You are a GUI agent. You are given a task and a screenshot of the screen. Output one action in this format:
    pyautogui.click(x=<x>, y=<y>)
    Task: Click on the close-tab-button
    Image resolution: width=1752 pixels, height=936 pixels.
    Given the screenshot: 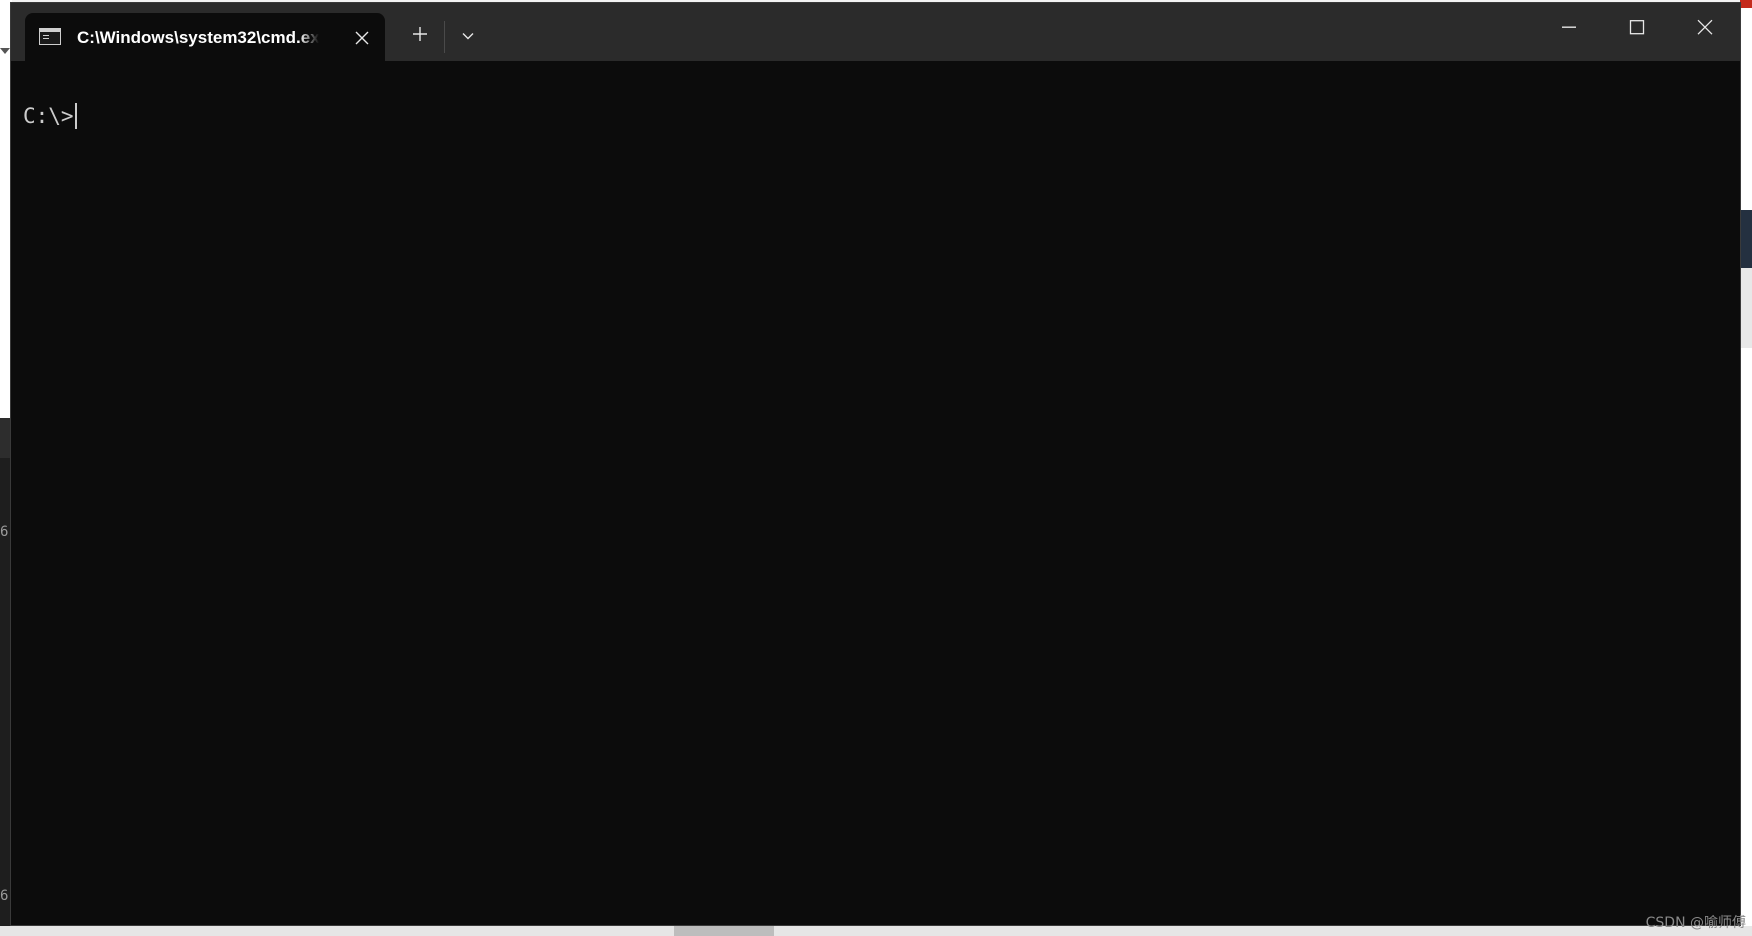 What is the action you would take?
    pyautogui.click(x=362, y=38)
    